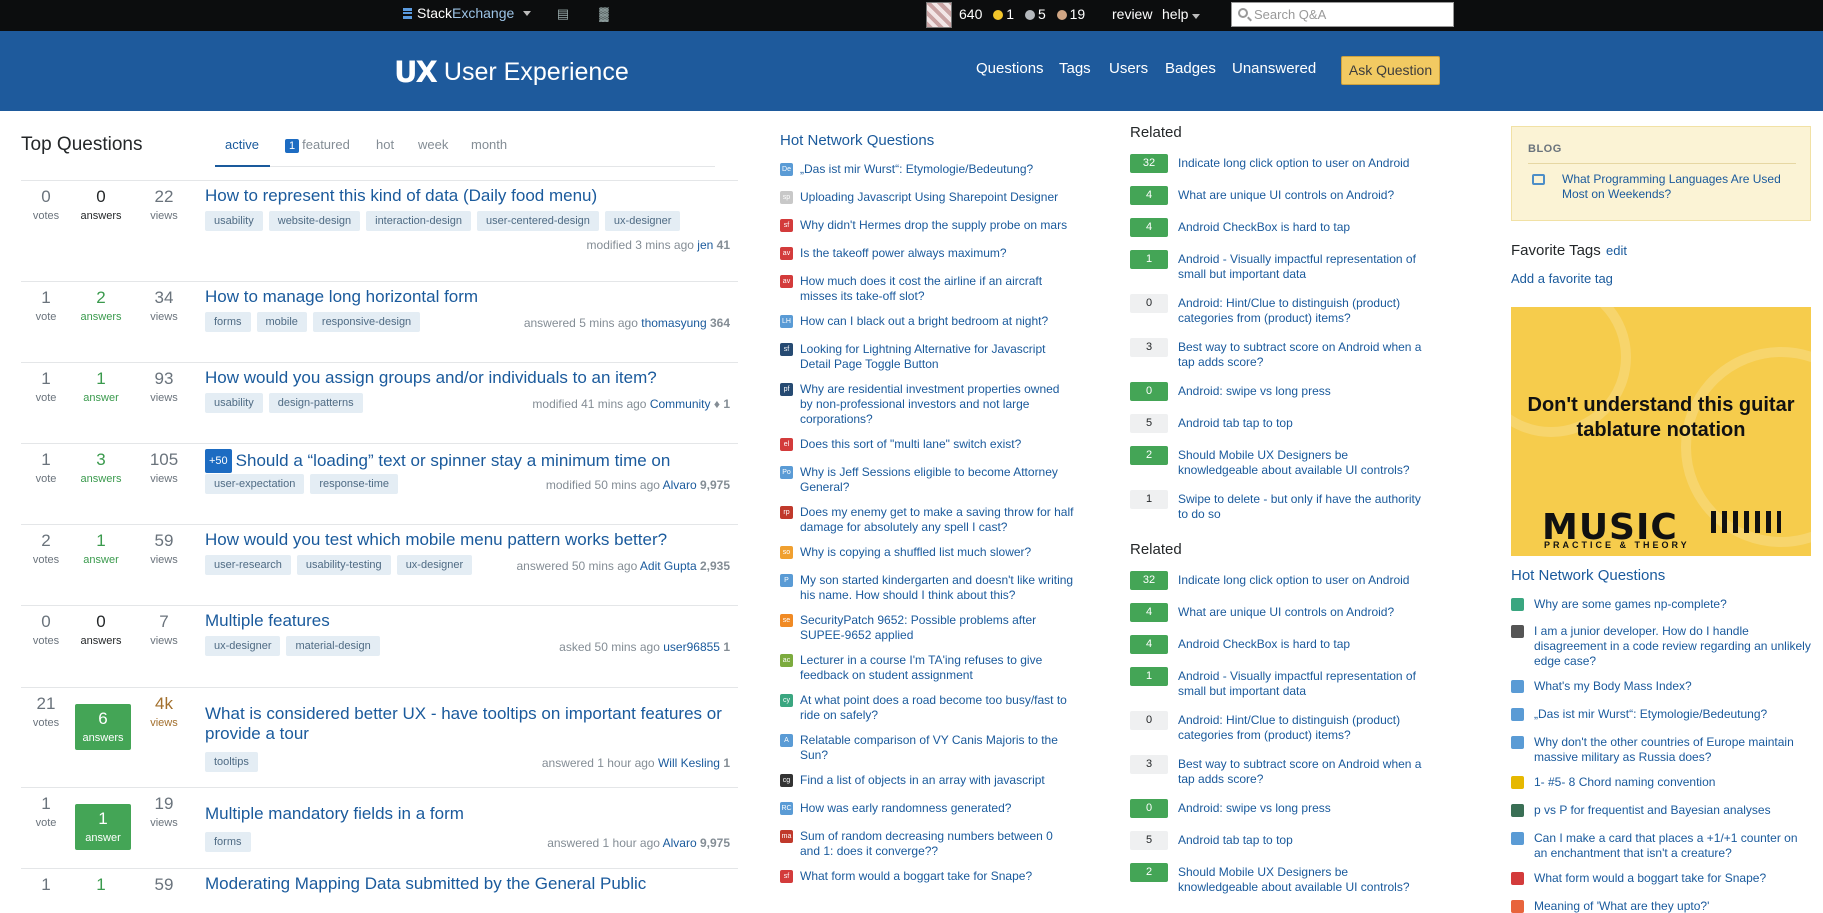 This screenshot has width=1823, height=913. Describe the element at coordinates (354, 484) in the screenshot. I see `tag: response-time` at that location.